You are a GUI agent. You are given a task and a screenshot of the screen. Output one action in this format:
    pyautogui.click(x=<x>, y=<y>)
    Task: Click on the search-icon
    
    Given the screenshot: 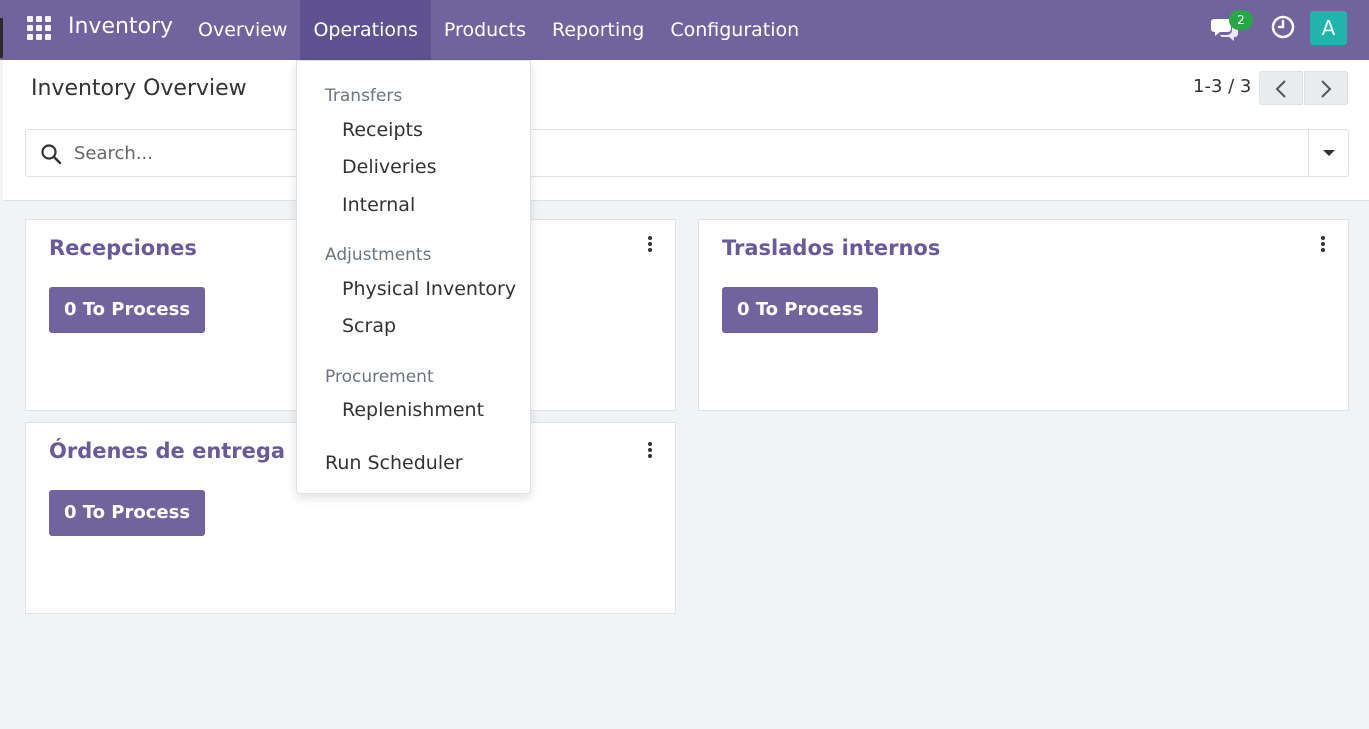 What is the action you would take?
    pyautogui.click(x=51, y=154)
    